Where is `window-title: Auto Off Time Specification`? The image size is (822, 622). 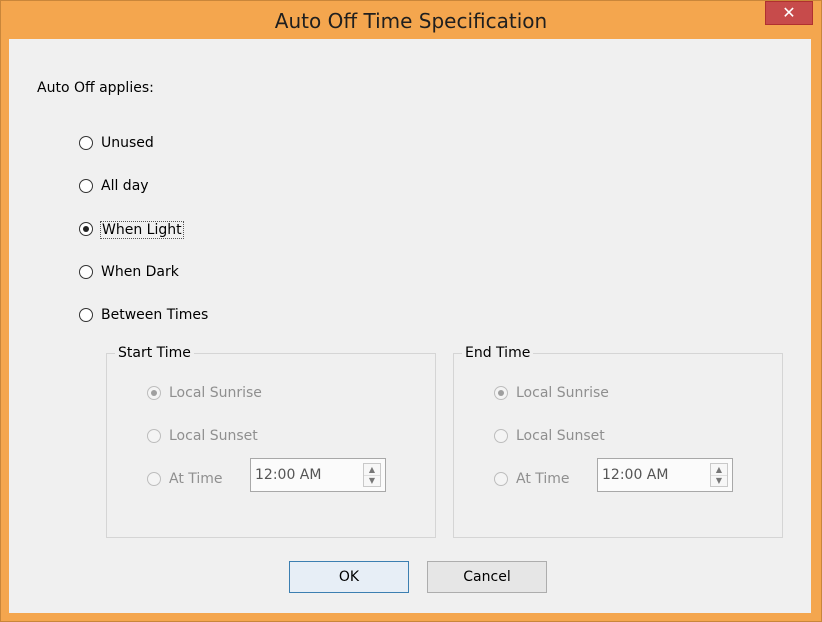 window-title: Auto Off Time Specification is located at coordinates (411, 21).